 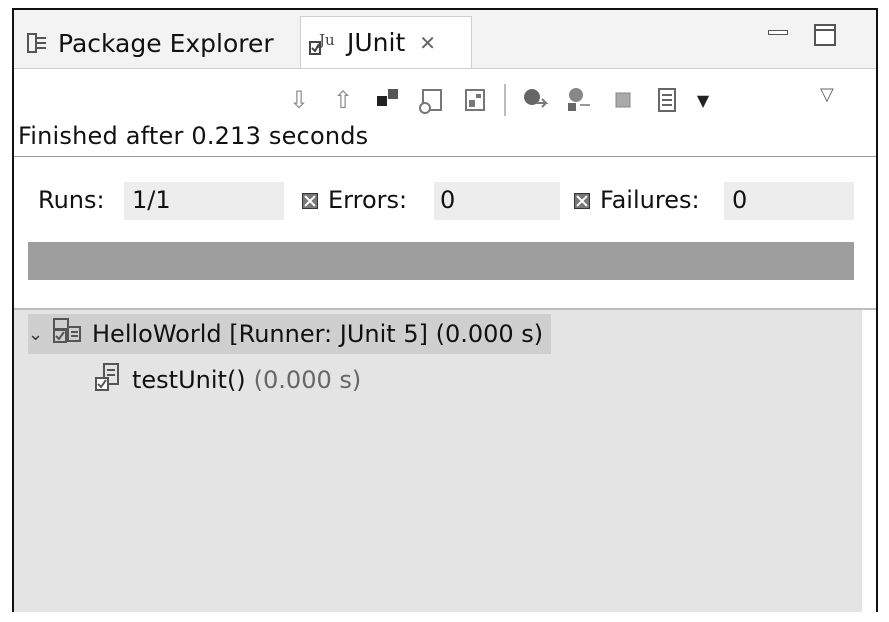 I want to click on status-message: Finished after 0.213 seconds, so click(x=193, y=136).